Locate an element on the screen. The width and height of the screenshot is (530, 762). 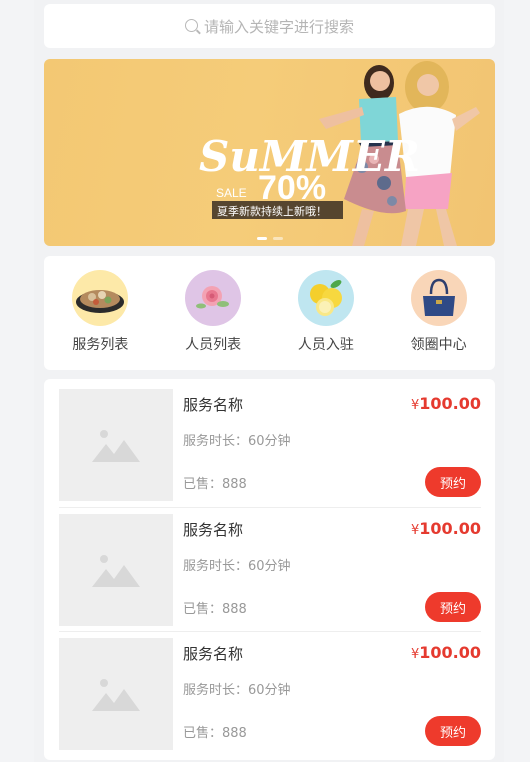
nav-label: 人员入驻 is located at coordinates (325, 345).